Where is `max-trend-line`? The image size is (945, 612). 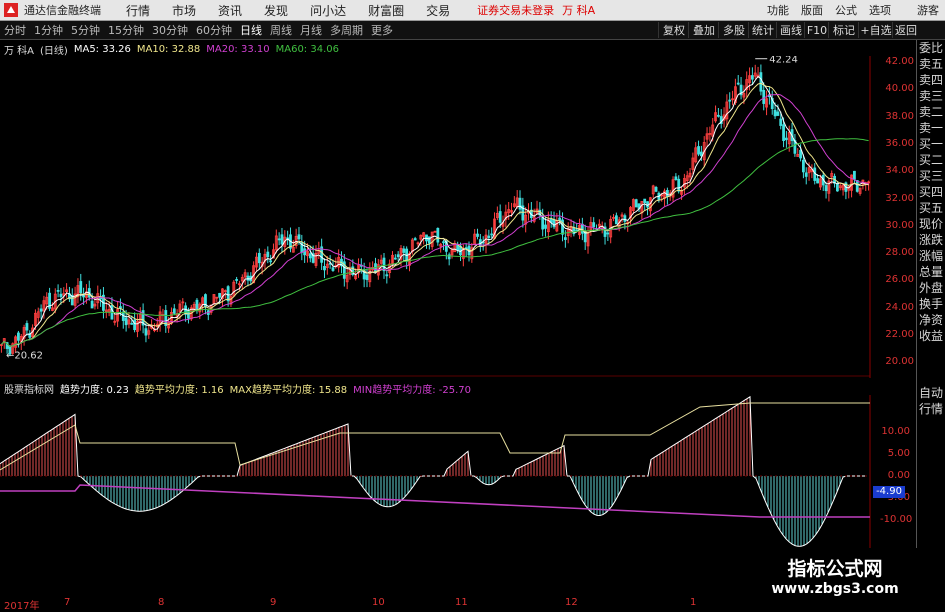 max-trend-line is located at coordinates (435, 436).